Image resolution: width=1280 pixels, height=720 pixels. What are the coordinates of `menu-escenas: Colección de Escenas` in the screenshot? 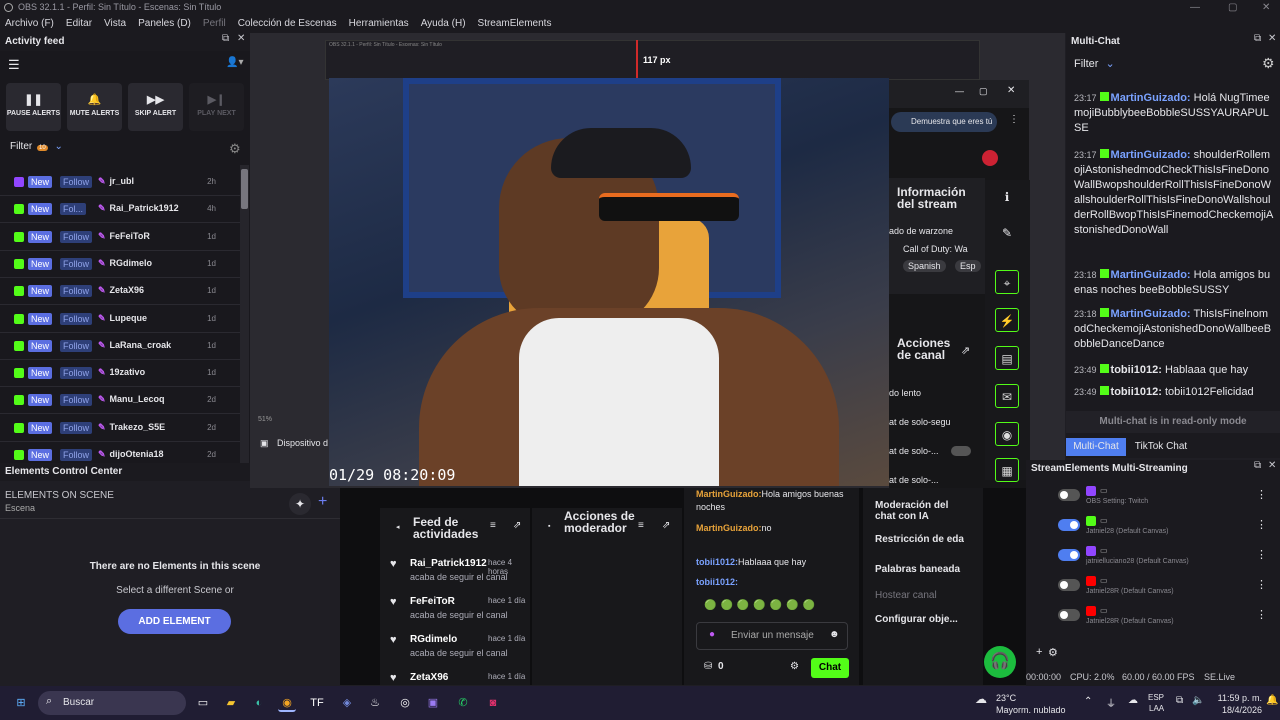 It's located at (287, 24).